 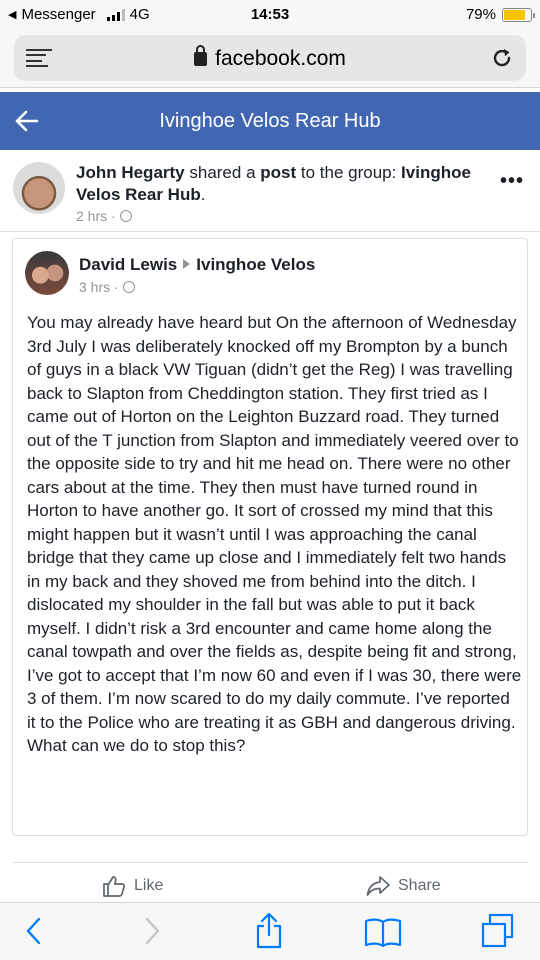 I want to click on author-name: John Hegarty, so click(x=130, y=172).